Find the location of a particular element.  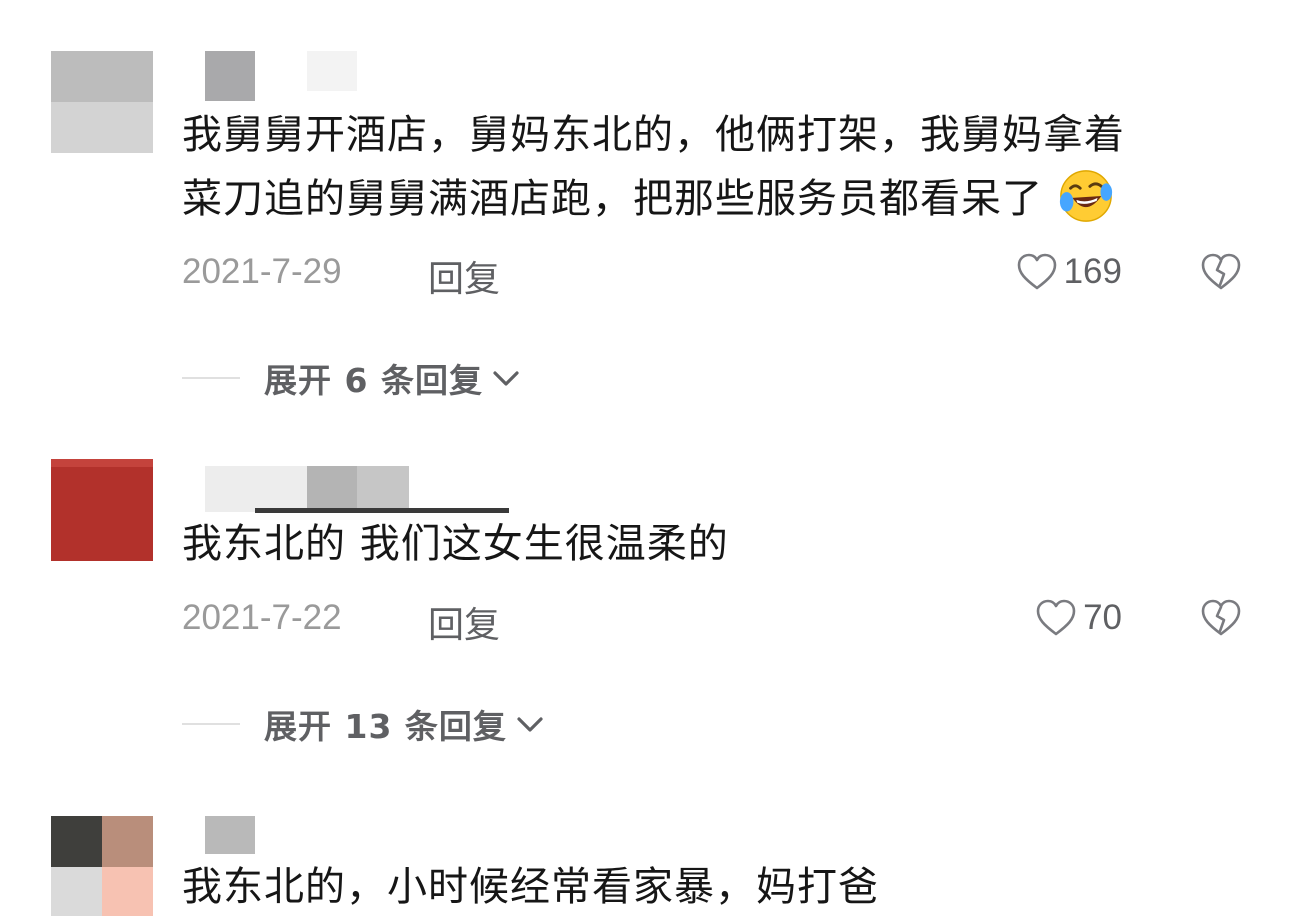

avatar is located at coordinates (102, 866).